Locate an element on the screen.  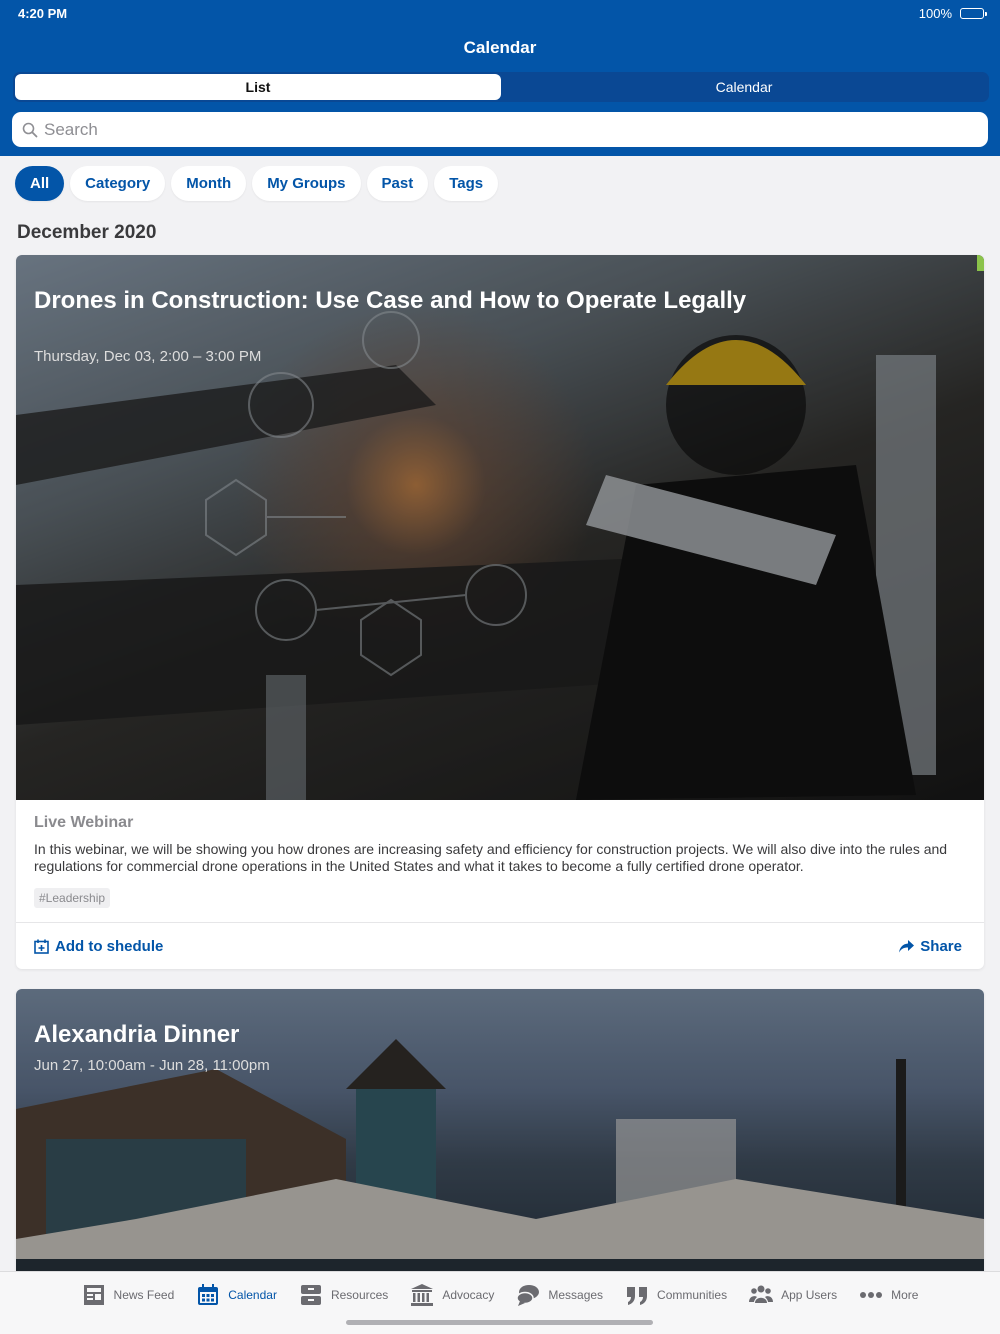
header: 4:20 PM 100% Calendar List Calendar is located at coordinates (500, 78).